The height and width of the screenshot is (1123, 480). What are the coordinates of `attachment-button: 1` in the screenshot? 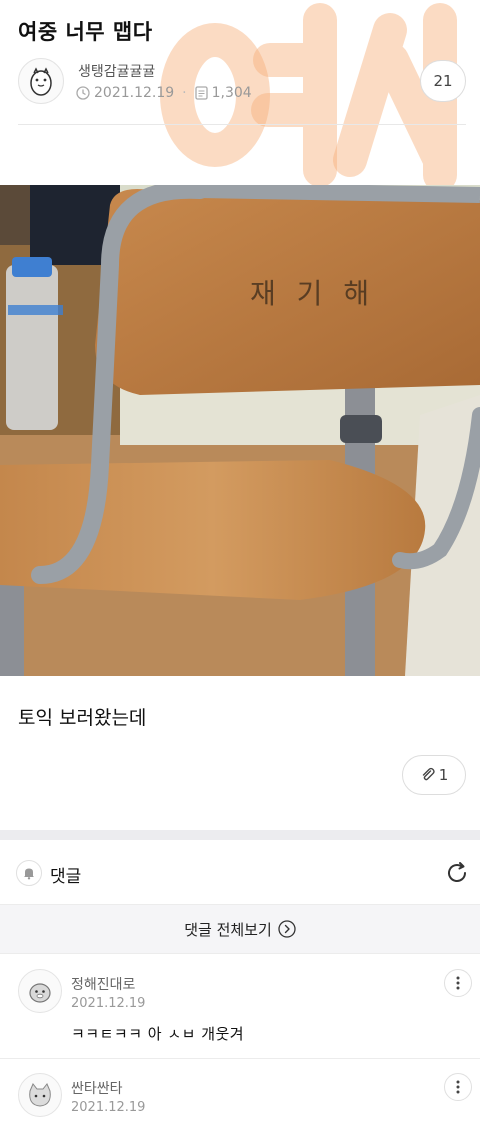 It's located at (434, 775).